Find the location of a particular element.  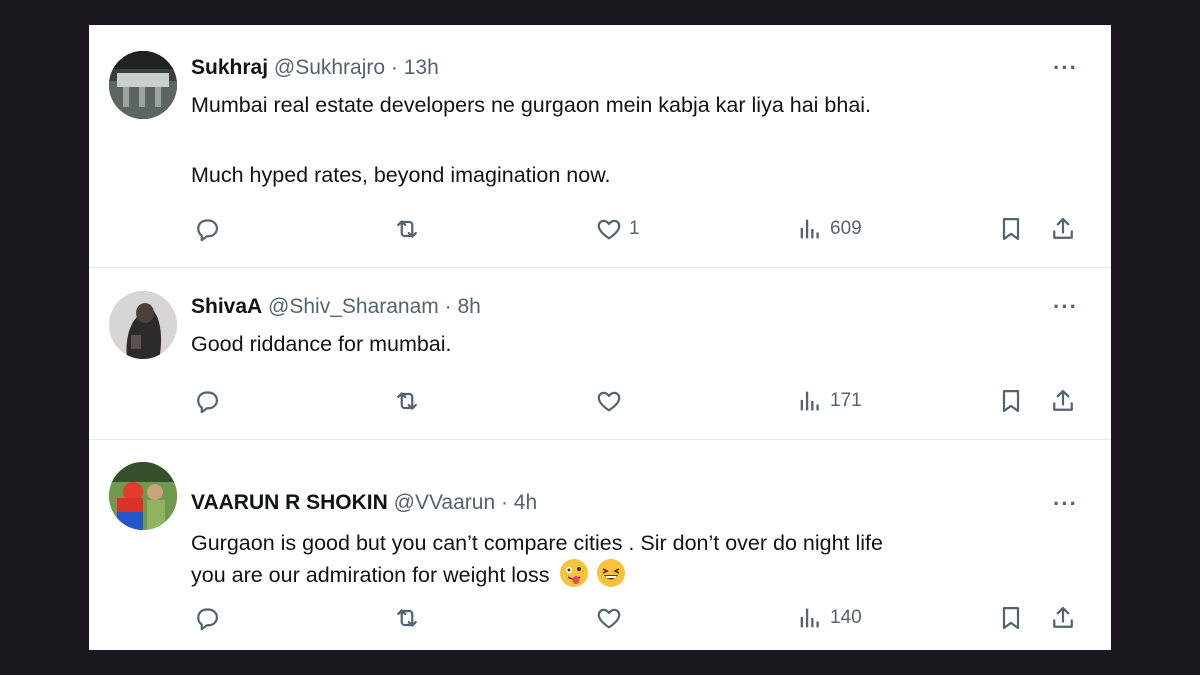

handle: @Sukhrajro is located at coordinates (329, 67).